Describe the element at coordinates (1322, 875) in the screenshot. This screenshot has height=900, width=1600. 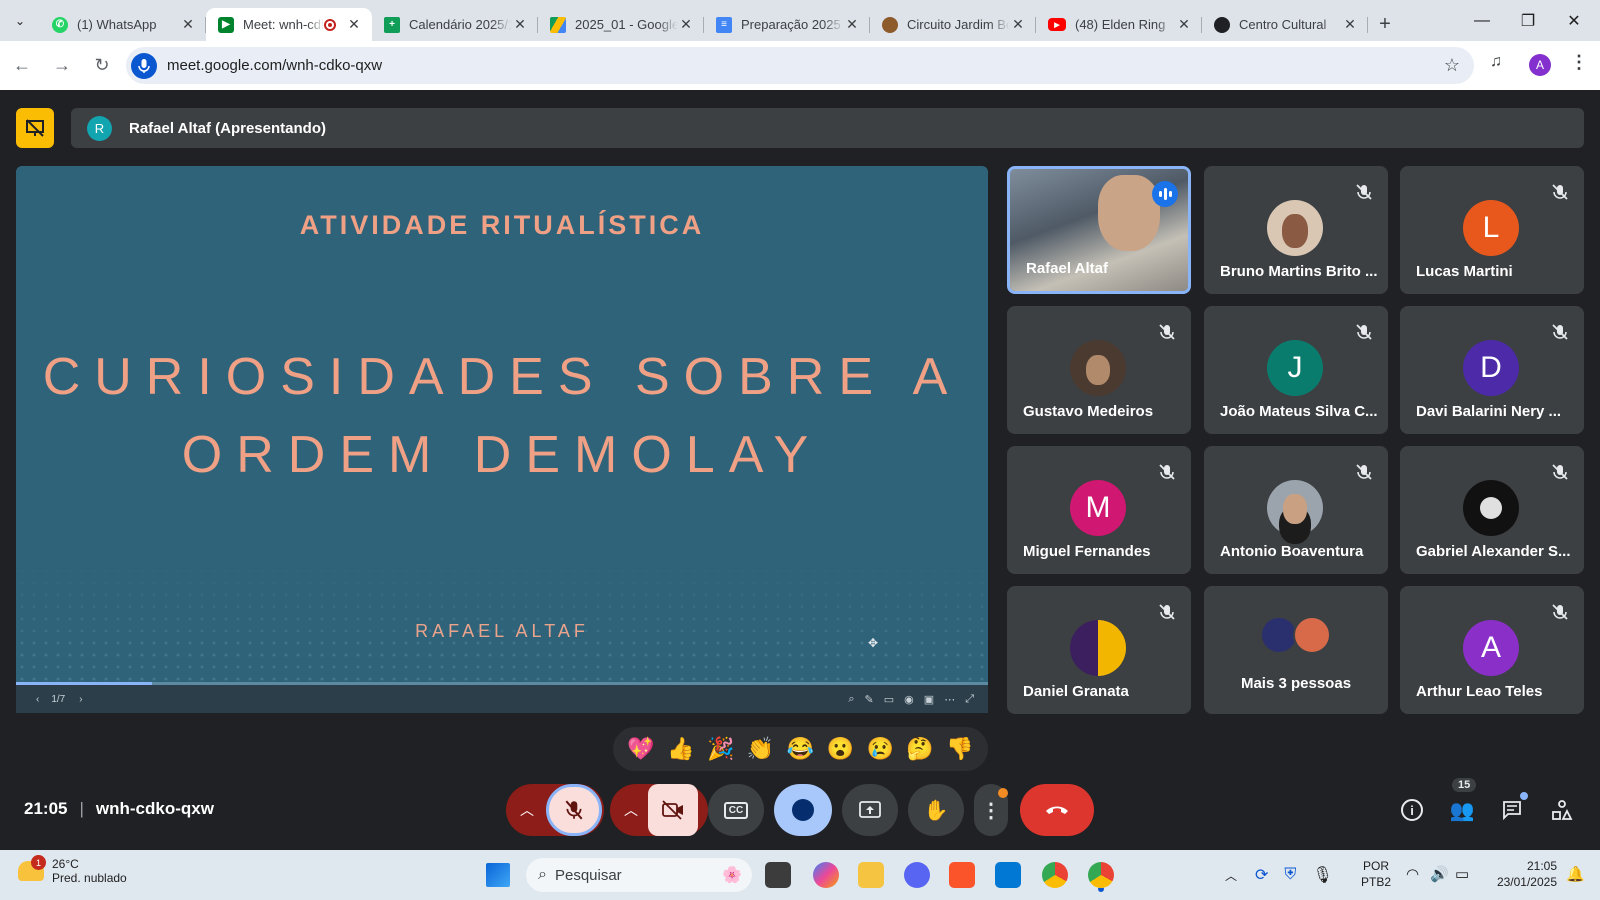
I see `microphone-icon: 🎙` at that location.